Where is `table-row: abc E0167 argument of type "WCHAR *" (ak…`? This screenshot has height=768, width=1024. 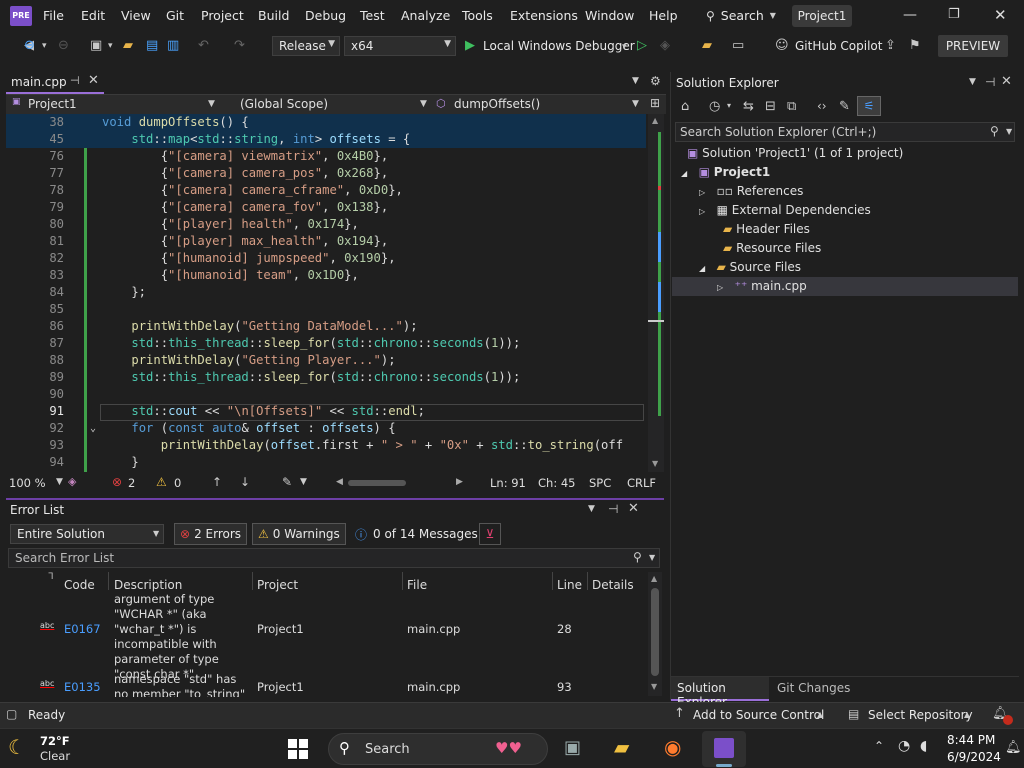 table-row: abc E0167 argument of type "WCHAR *" (ak… is located at coordinates (328, 636).